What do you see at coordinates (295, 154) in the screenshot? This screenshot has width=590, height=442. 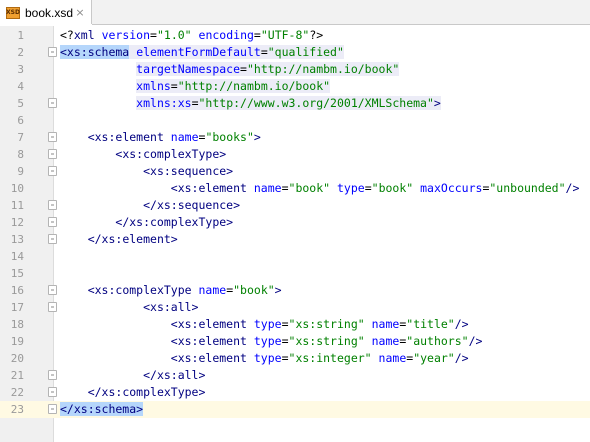 I see `code-line: 8 <xs:complexType>` at bounding box center [295, 154].